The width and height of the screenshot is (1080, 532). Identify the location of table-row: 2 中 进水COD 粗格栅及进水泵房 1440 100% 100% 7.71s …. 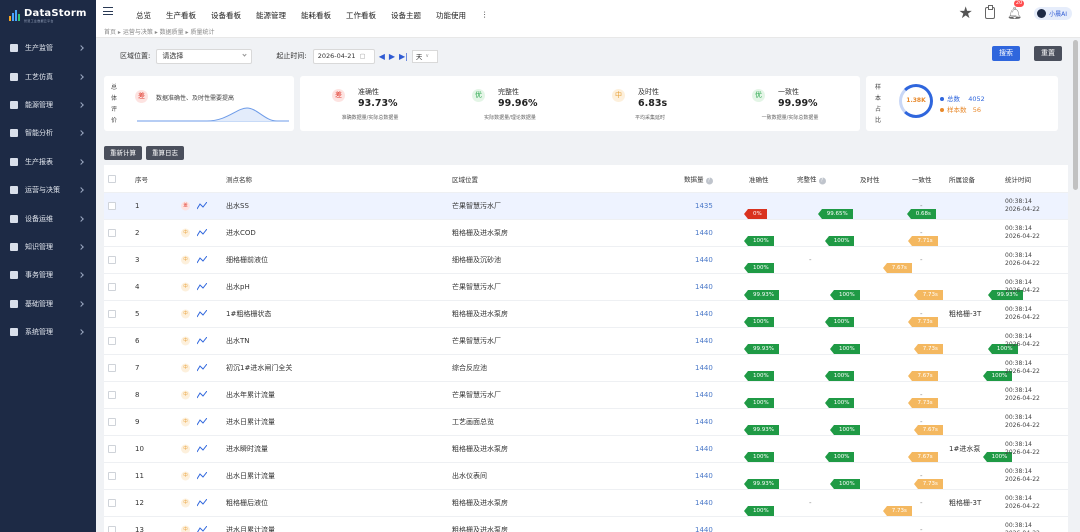
(586, 232).